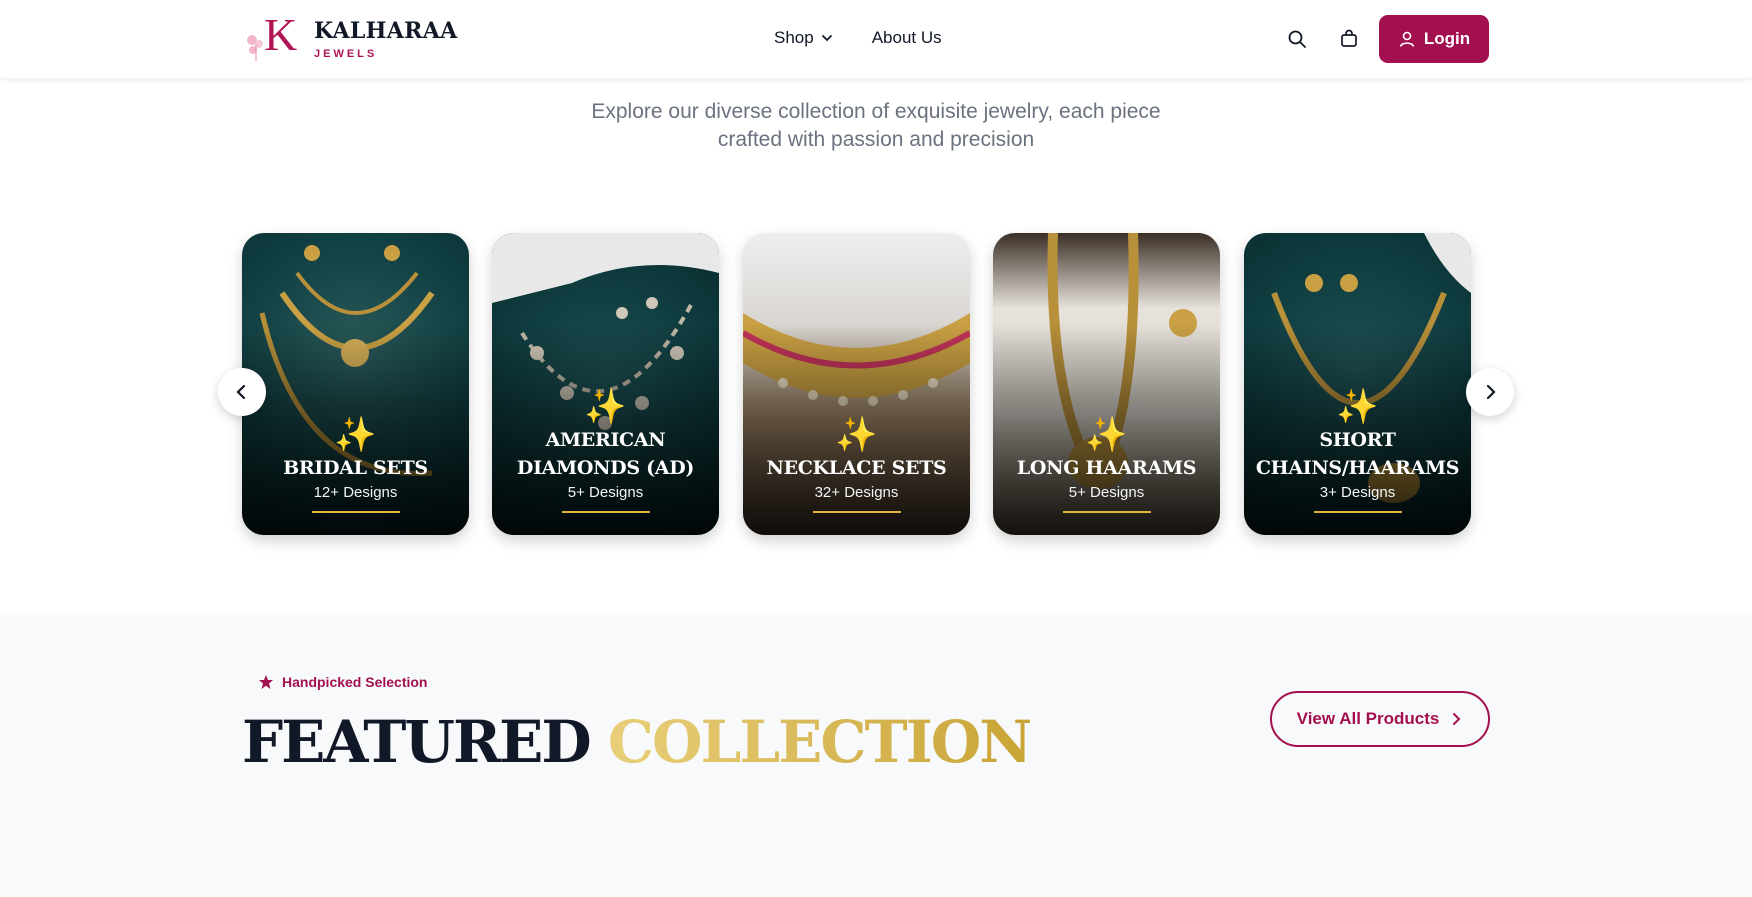 Image resolution: width=1752 pixels, height=897 pixels. Describe the element at coordinates (355, 682) in the screenshot. I see `badge-label: Handpicked Selection` at that location.